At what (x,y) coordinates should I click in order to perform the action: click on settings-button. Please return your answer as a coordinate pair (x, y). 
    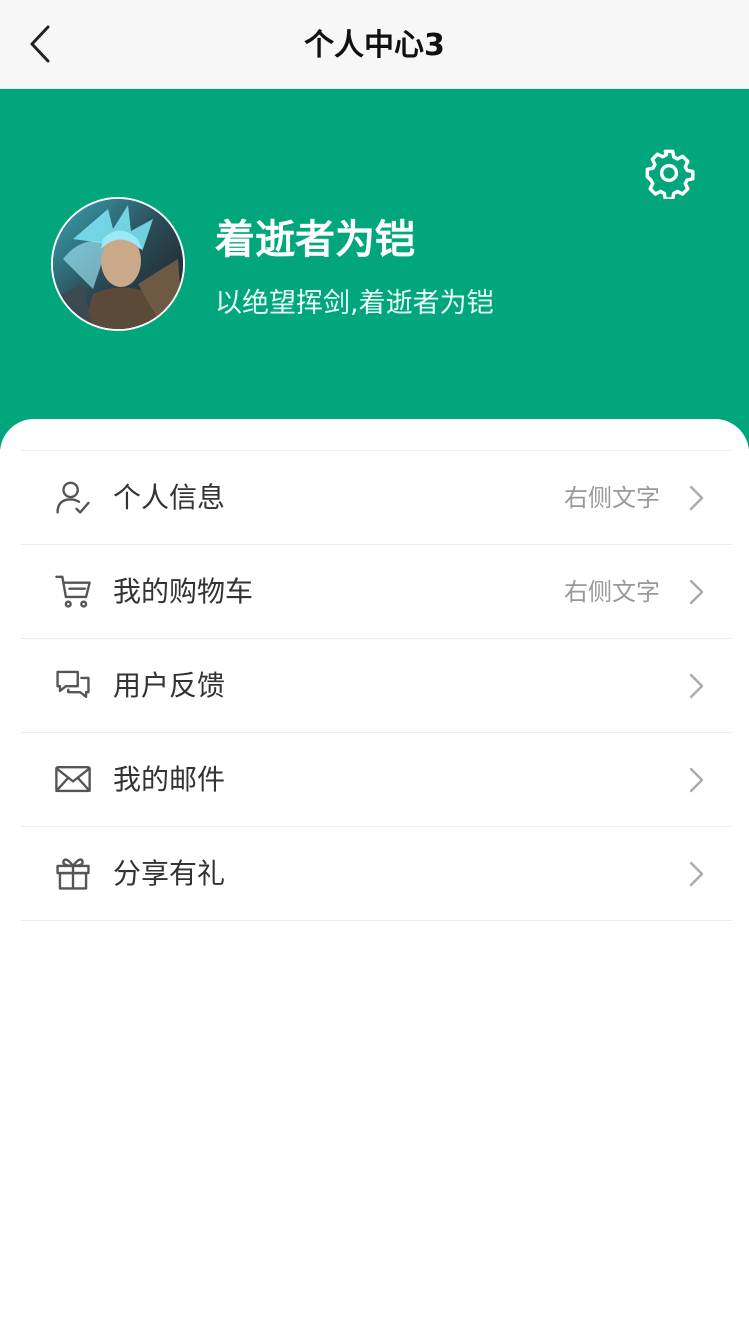
    Looking at the image, I should click on (669, 173).